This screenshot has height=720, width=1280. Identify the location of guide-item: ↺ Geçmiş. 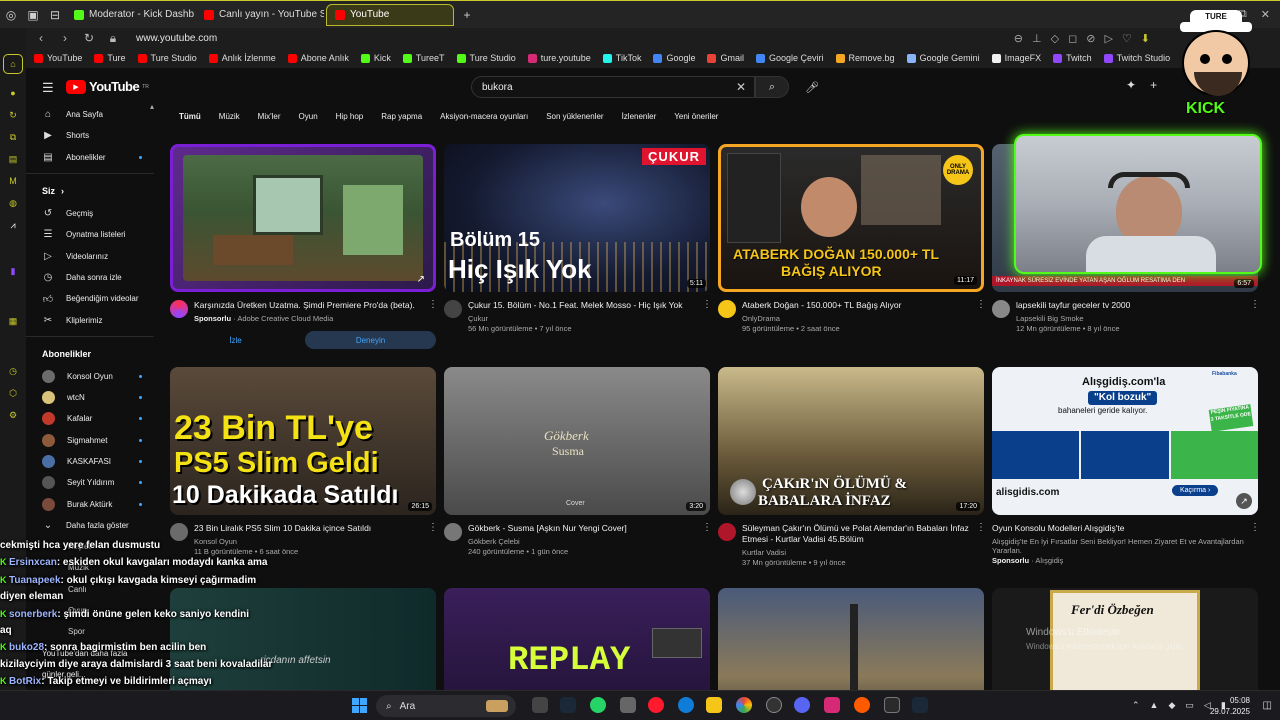
(95, 213).